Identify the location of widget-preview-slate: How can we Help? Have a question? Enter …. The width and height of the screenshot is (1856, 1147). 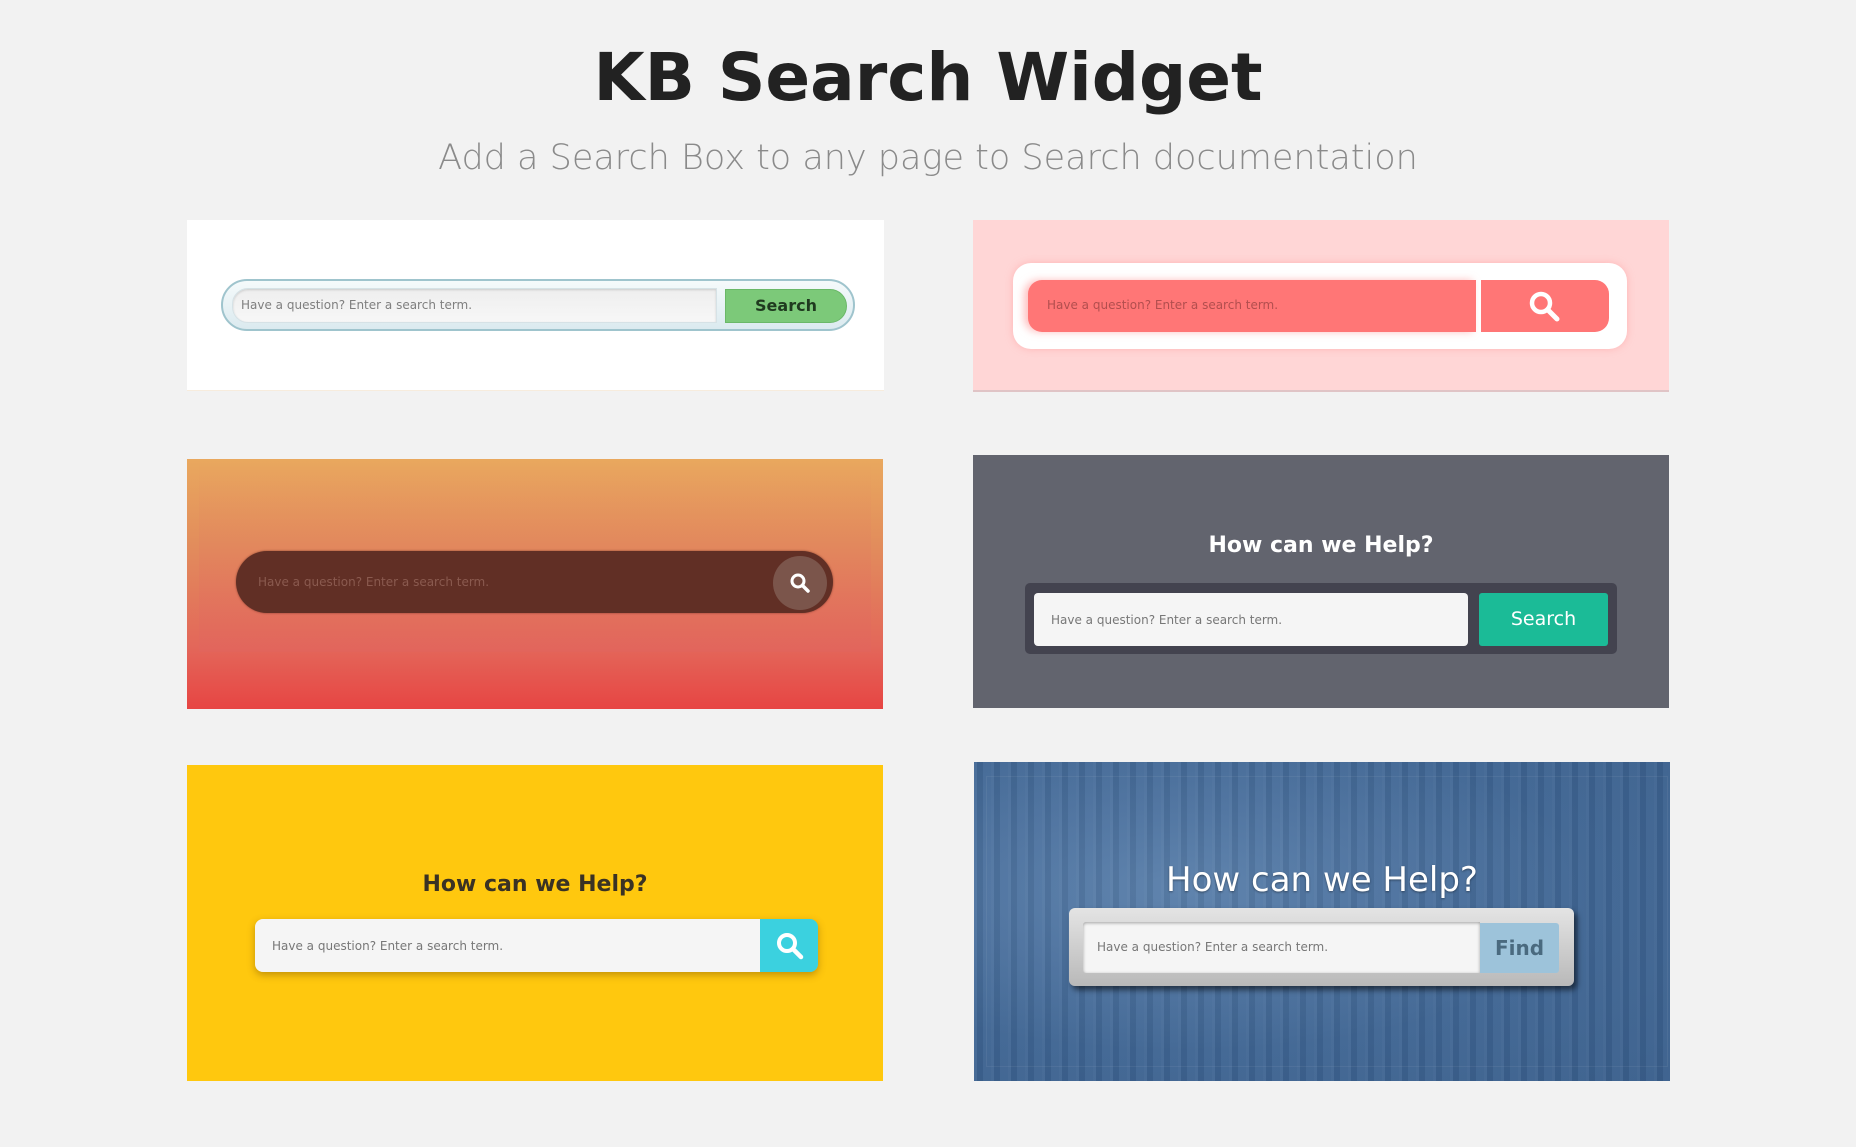
(1321, 581).